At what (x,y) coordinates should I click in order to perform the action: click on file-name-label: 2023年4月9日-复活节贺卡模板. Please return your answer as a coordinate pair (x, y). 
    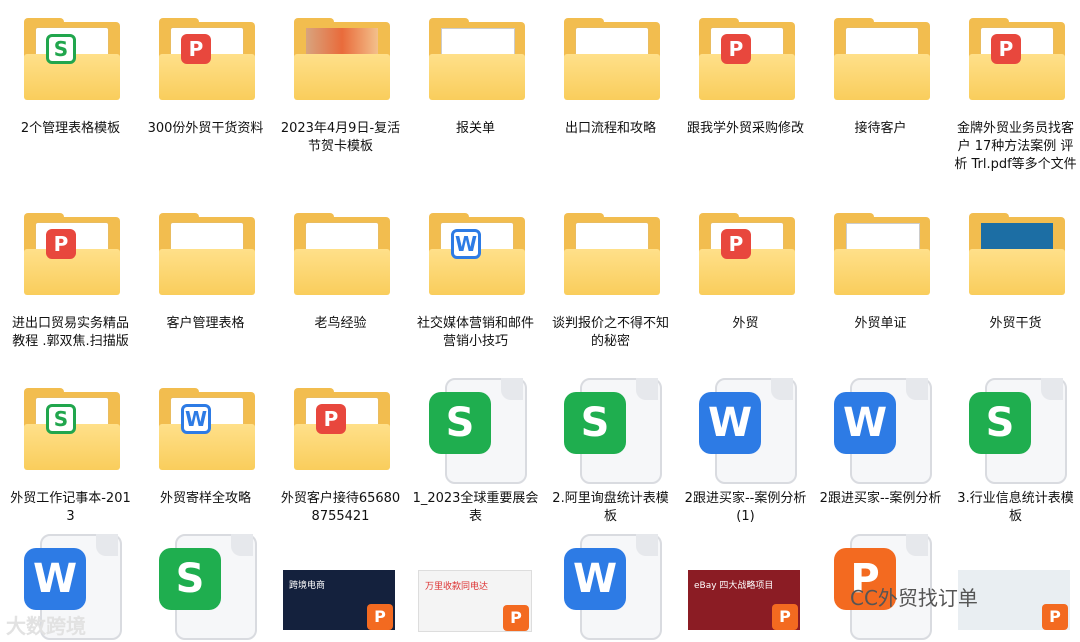
    Looking at the image, I should click on (340, 137).